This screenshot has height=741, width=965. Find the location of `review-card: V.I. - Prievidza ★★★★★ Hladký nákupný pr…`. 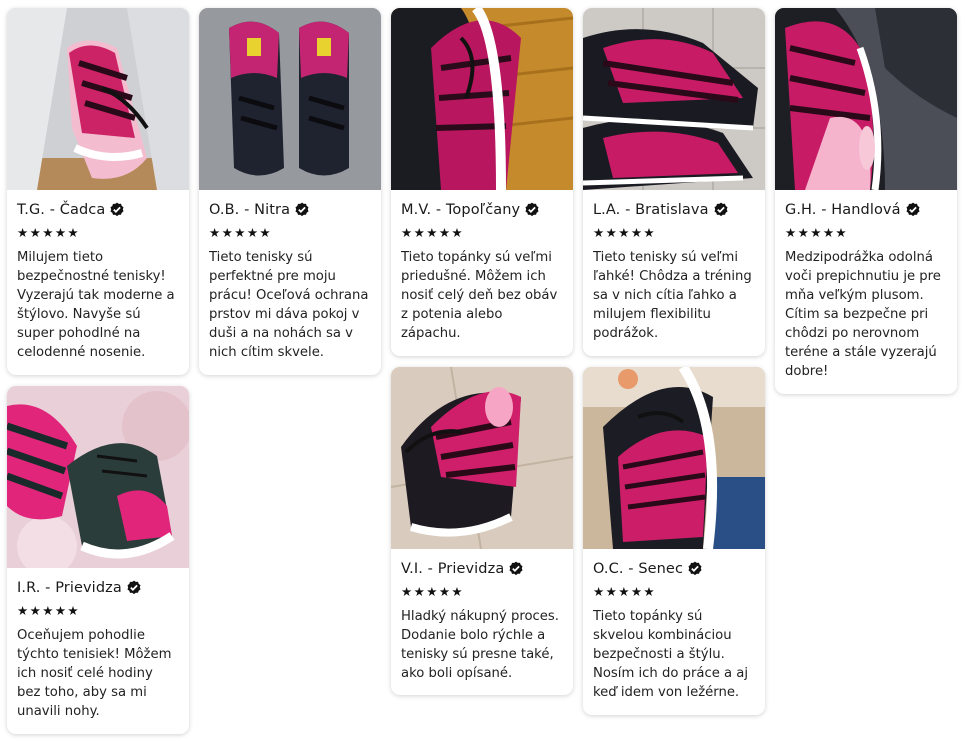

review-card: V.I. - Prievidza ★★★★★ Hladký nákupný pr… is located at coordinates (482, 531).